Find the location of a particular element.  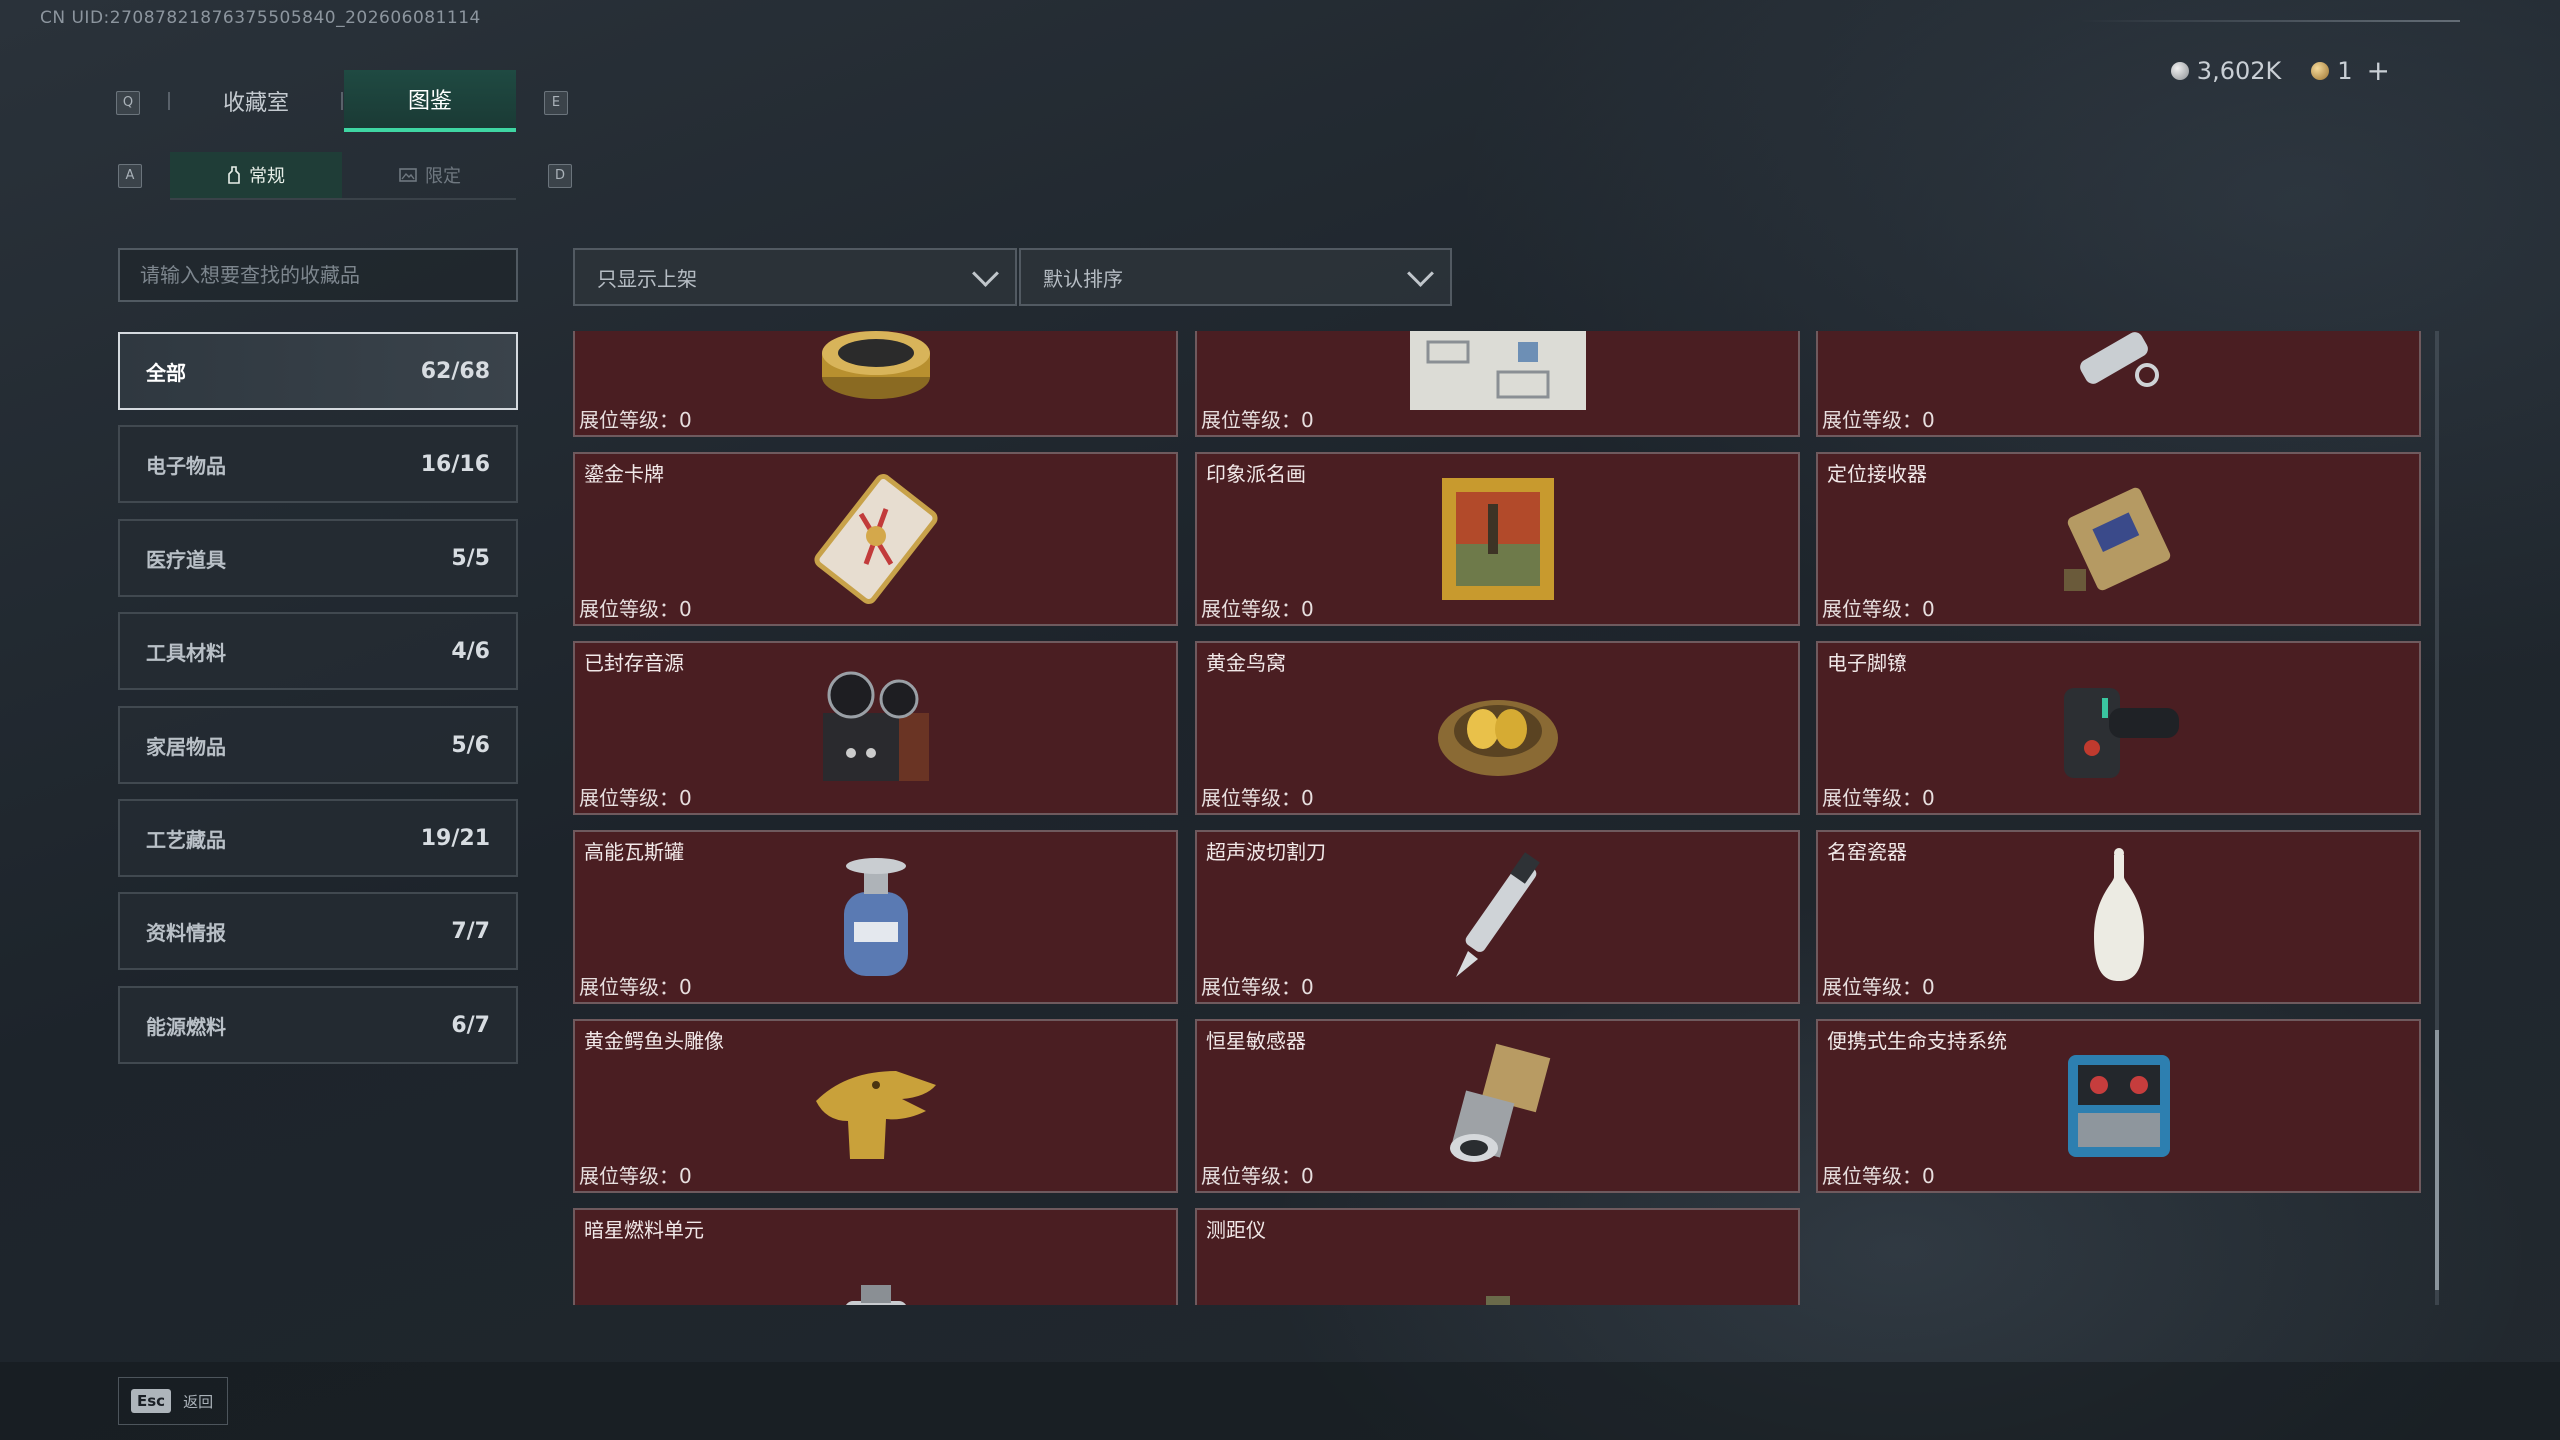

item-name: 测距仪 is located at coordinates (1236, 1230).